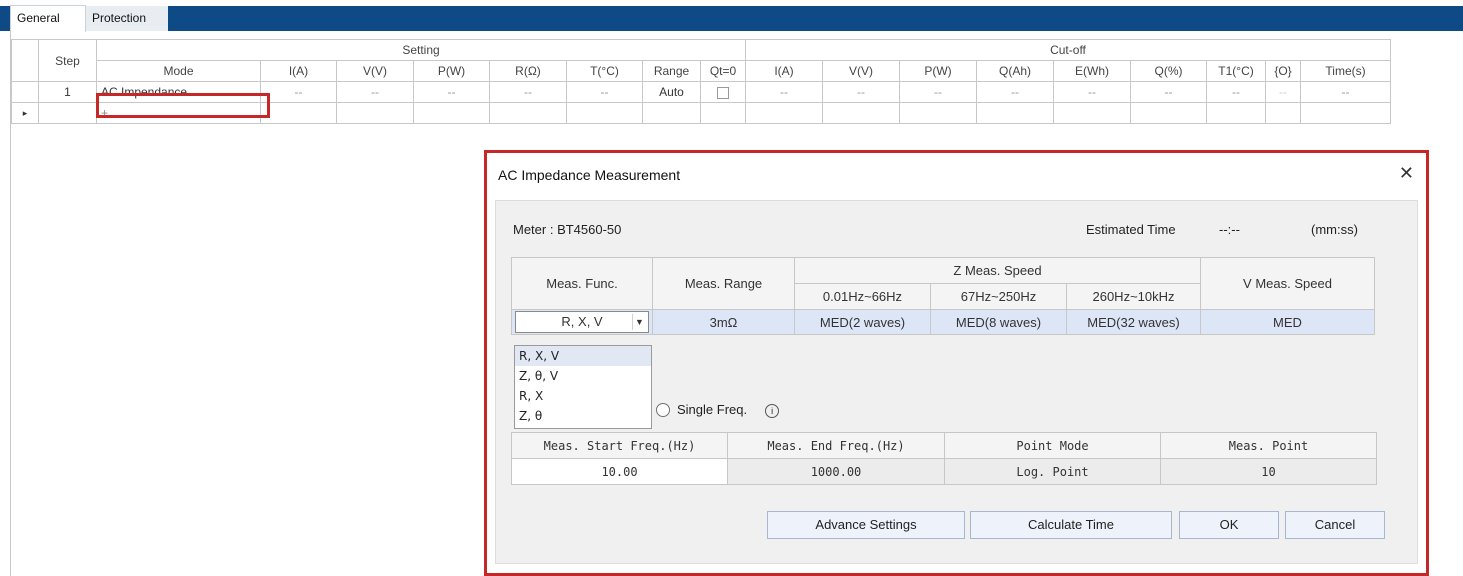 The width and height of the screenshot is (1463, 576). What do you see at coordinates (1287, 322) in the screenshot?
I see `v-speed-cell: MED` at bounding box center [1287, 322].